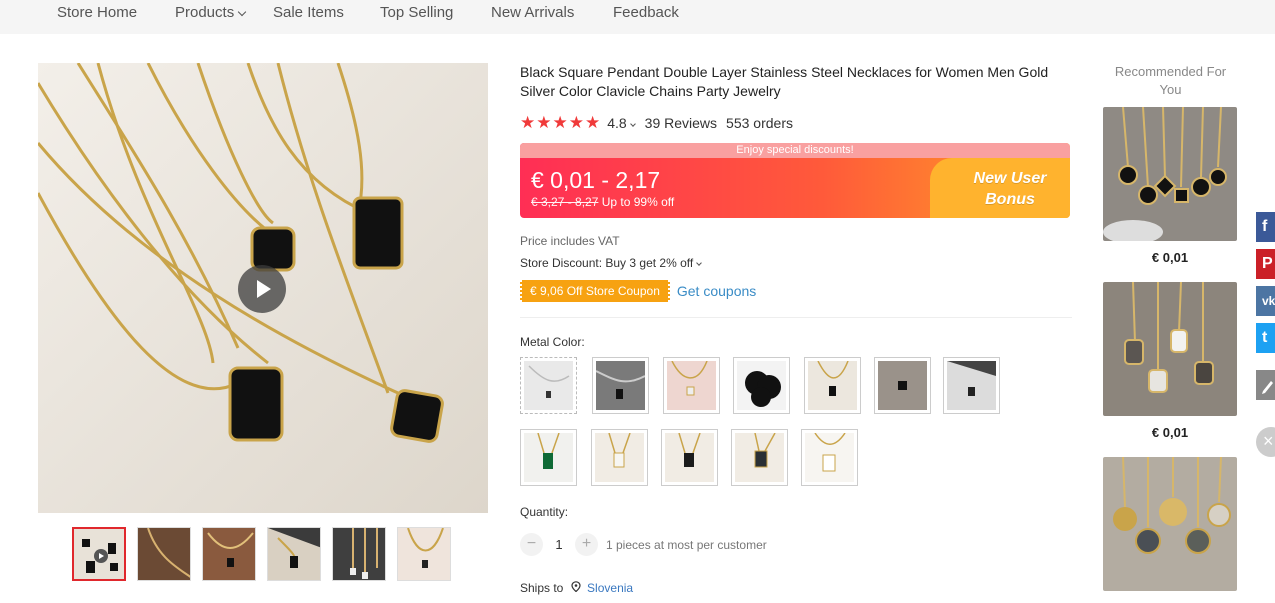 The height and width of the screenshot is (603, 1275). I want to click on share-pinterest-button: P, so click(1265, 264).